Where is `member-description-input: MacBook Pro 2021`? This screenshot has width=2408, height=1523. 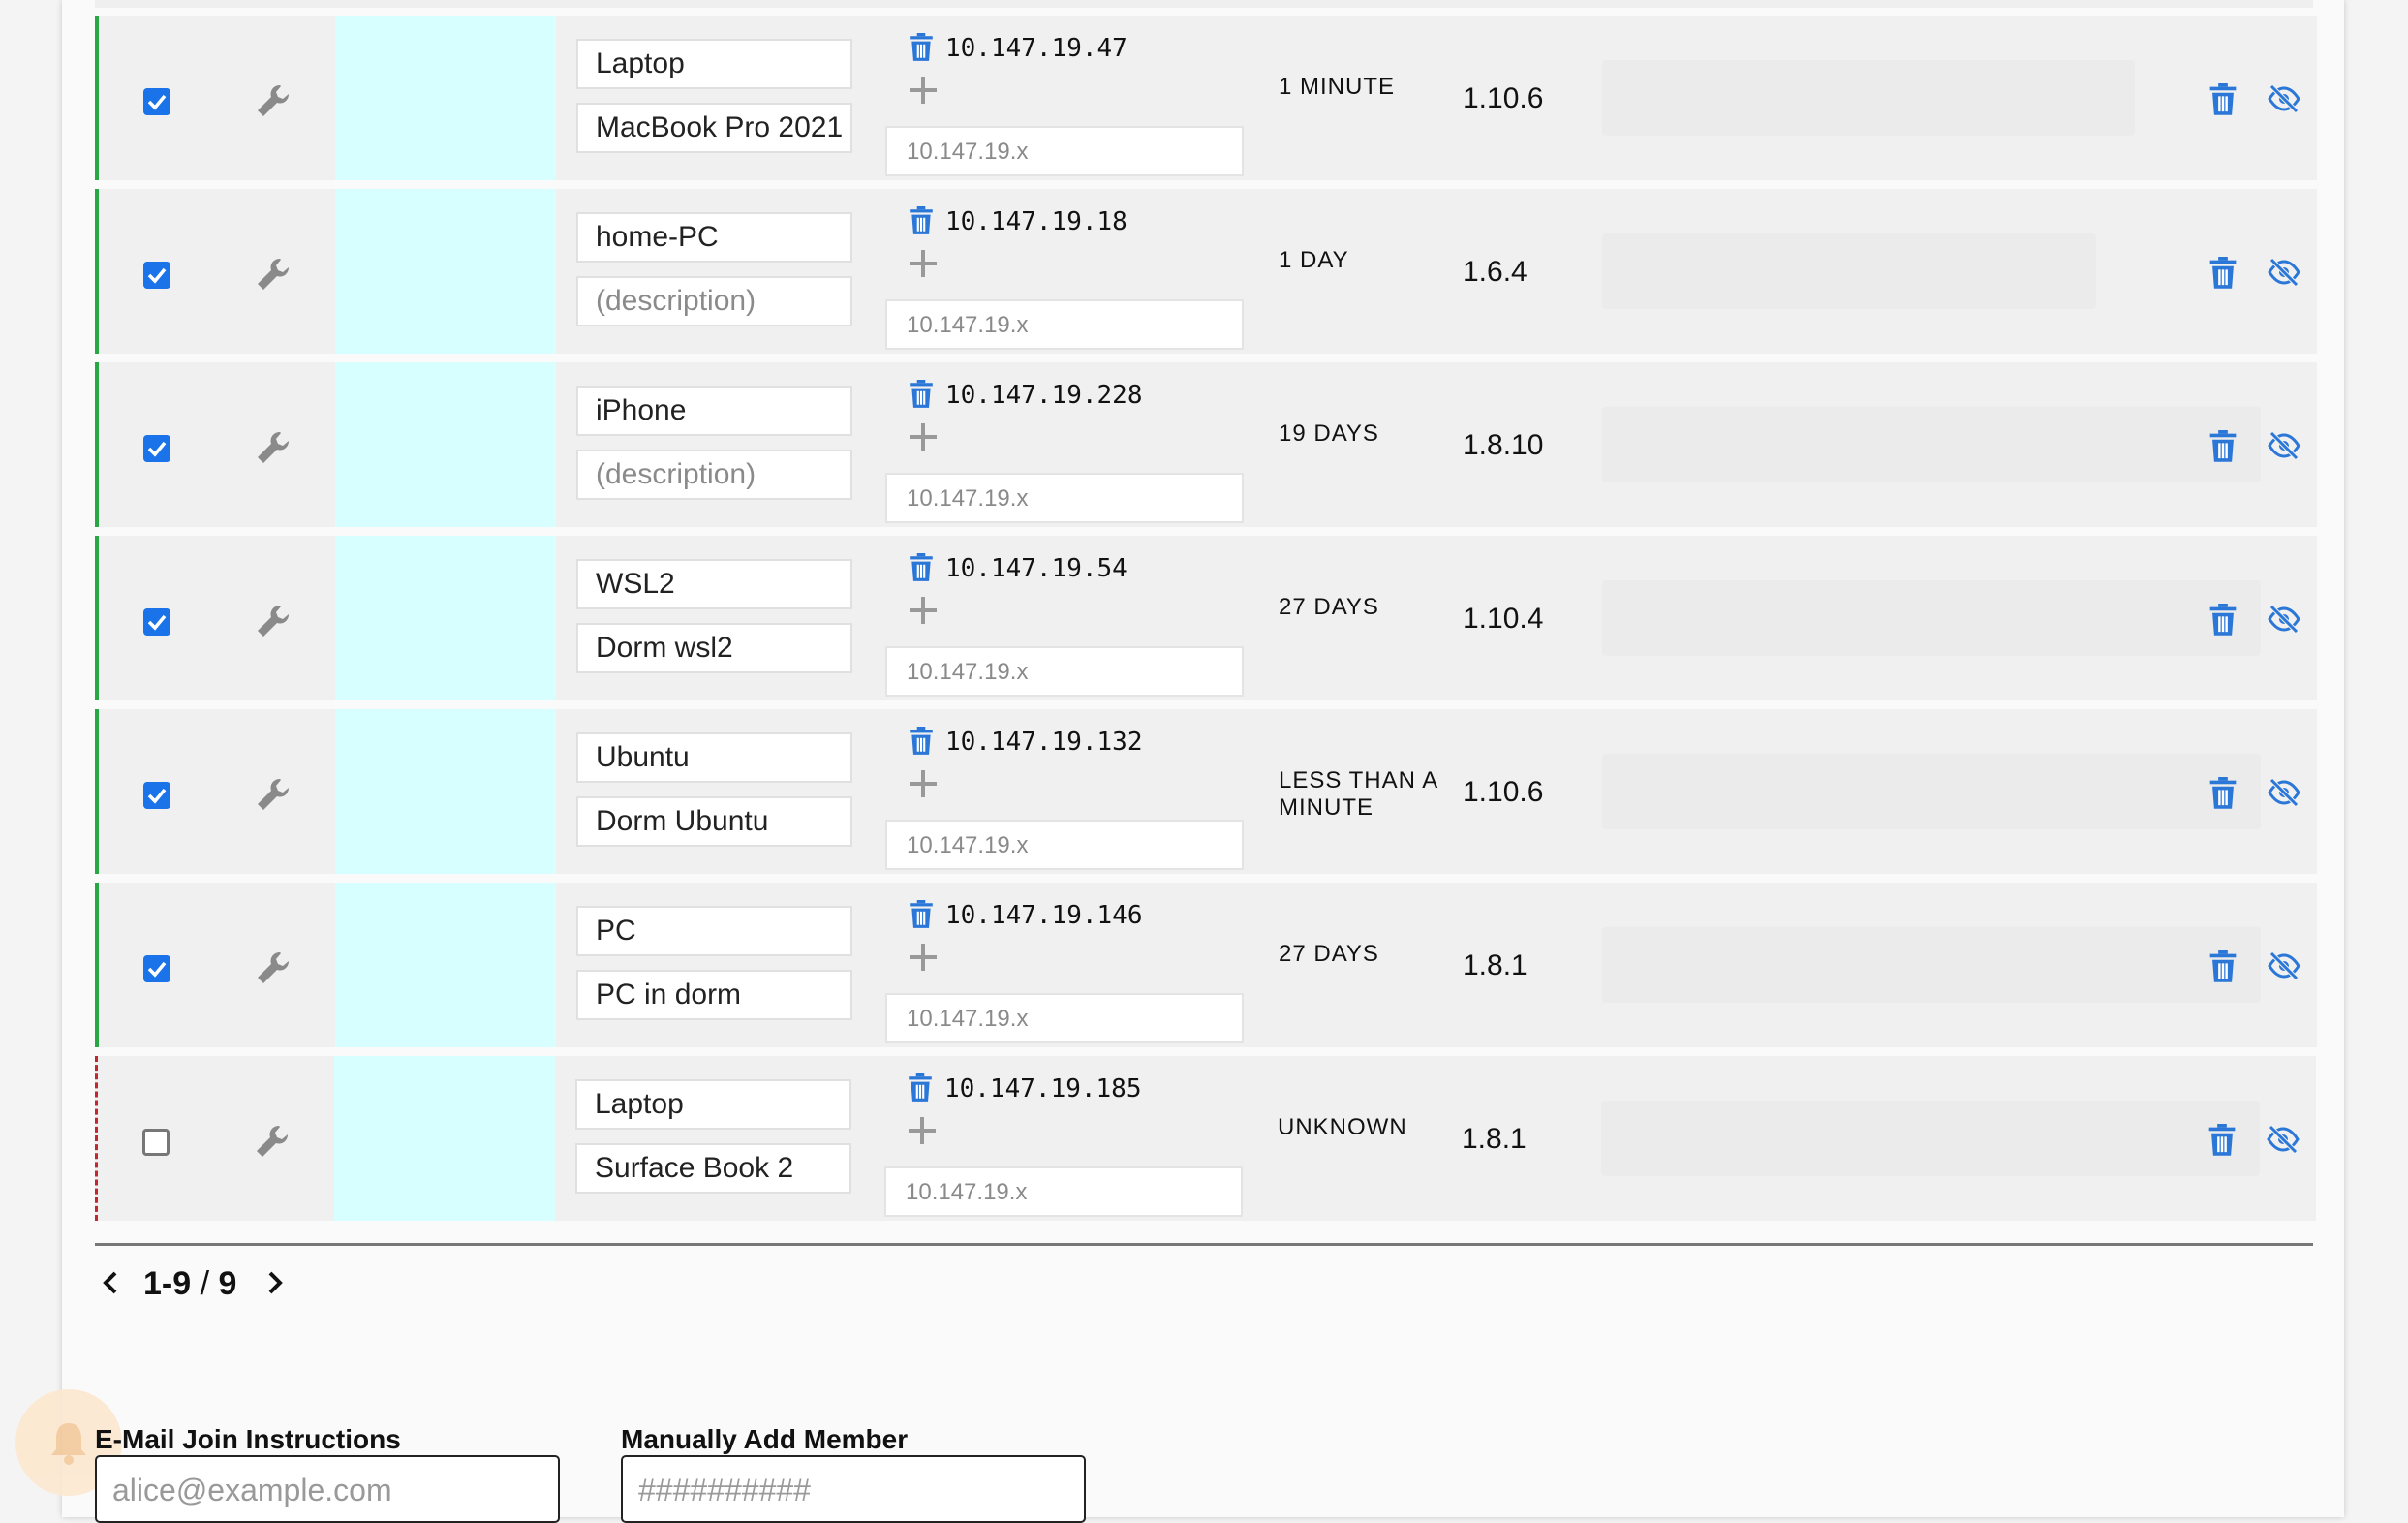
member-description-input: MacBook Pro 2021 is located at coordinates (714, 128).